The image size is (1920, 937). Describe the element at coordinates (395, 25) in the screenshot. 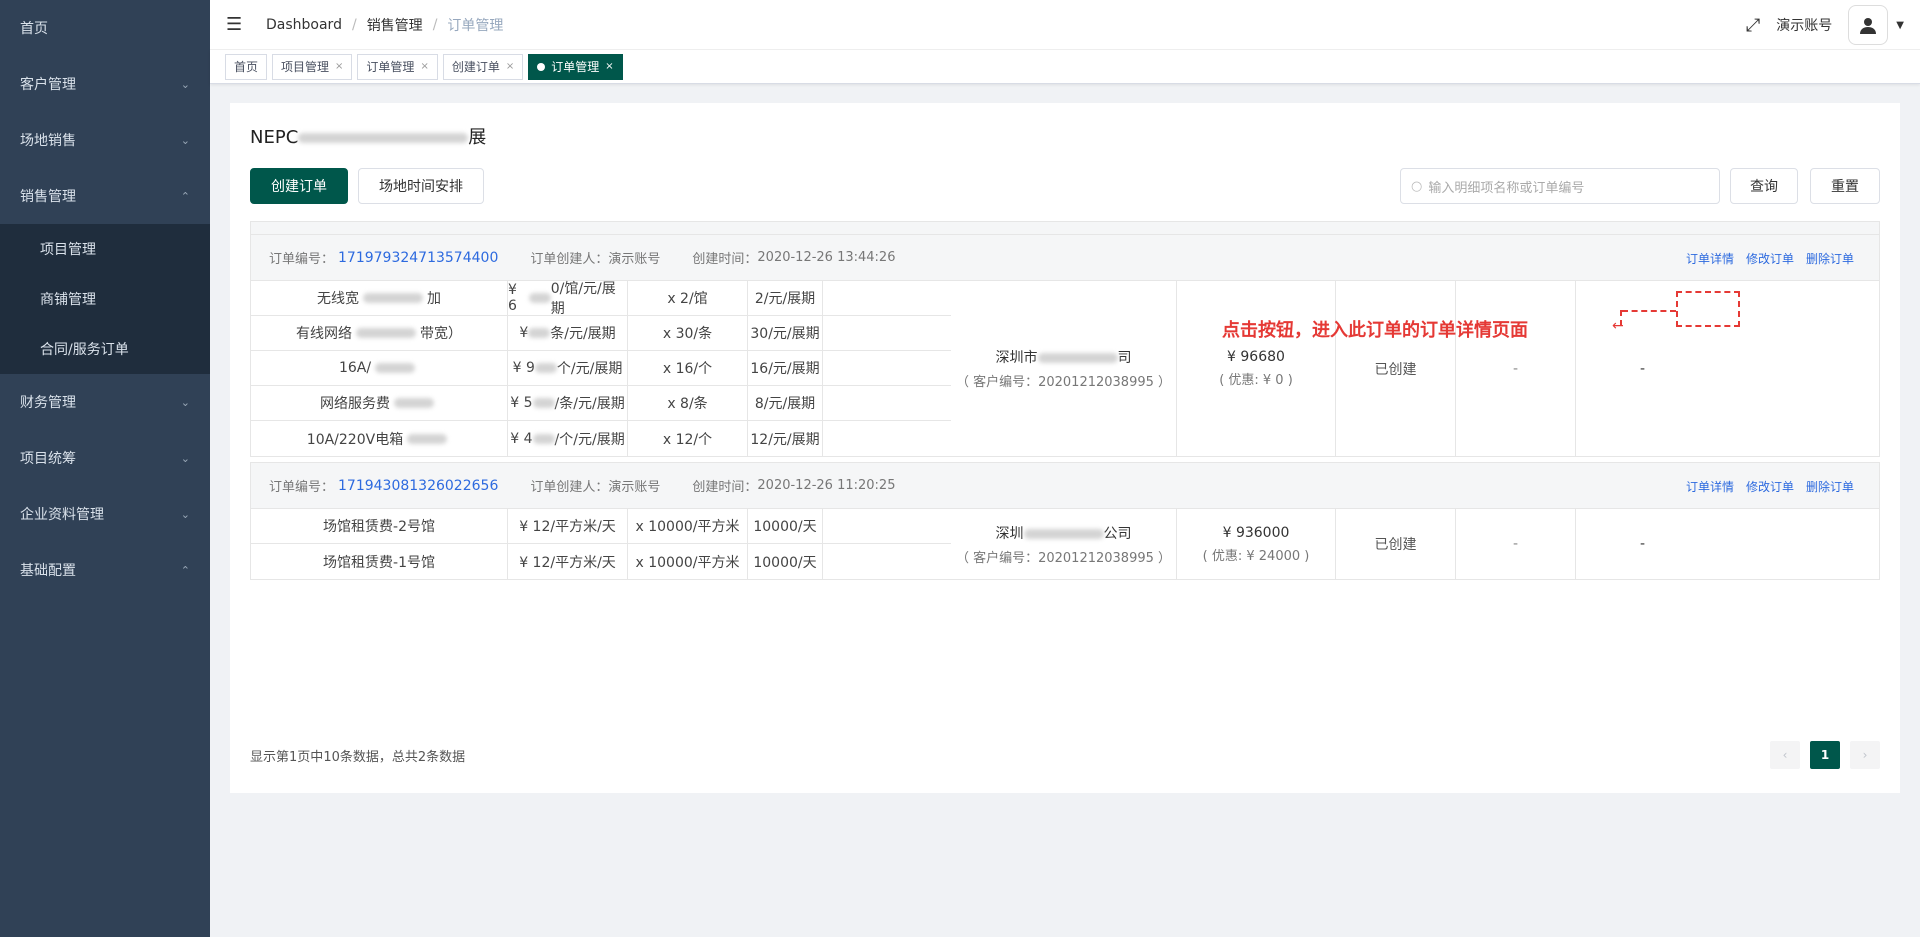

I see `breadcrumb-sales: 销售管理` at that location.